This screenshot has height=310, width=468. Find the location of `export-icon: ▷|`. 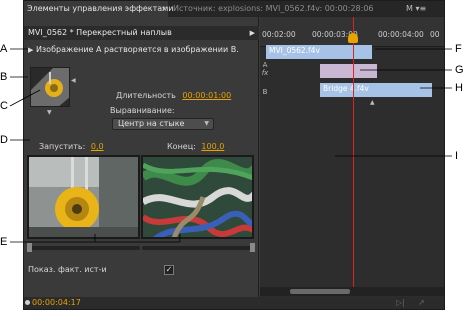

export-icon: ▷| is located at coordinates (400, 302).